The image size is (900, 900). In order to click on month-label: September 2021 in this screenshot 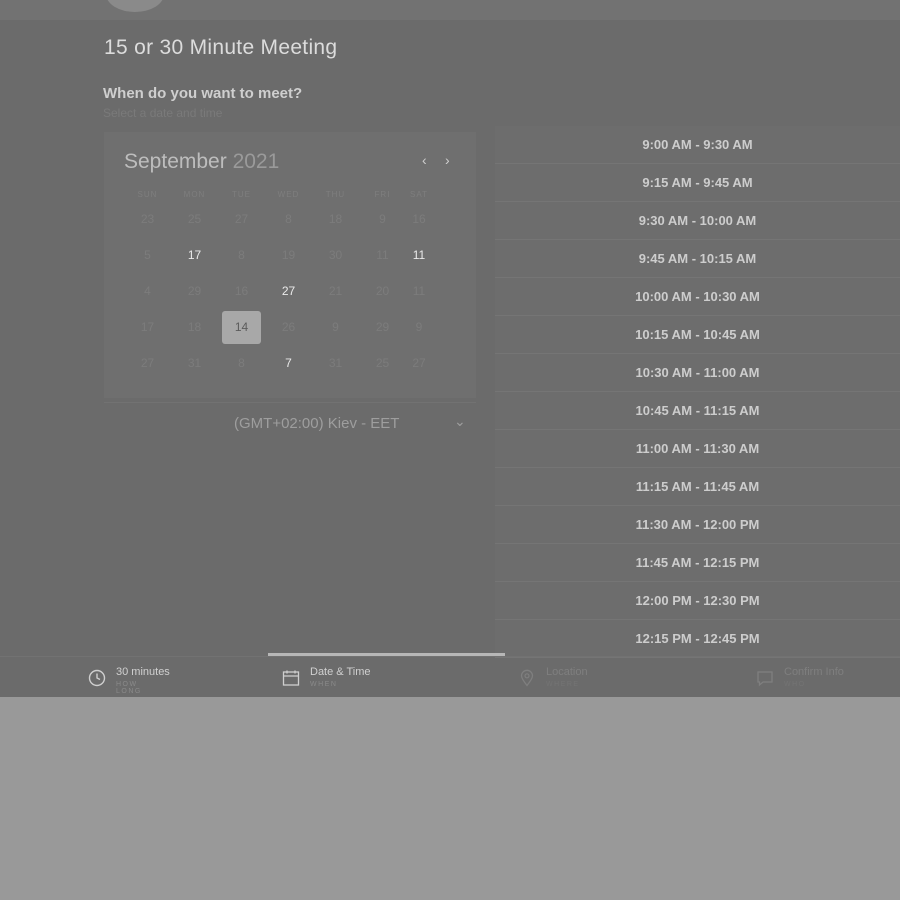, I will do `click(201, 162)`.